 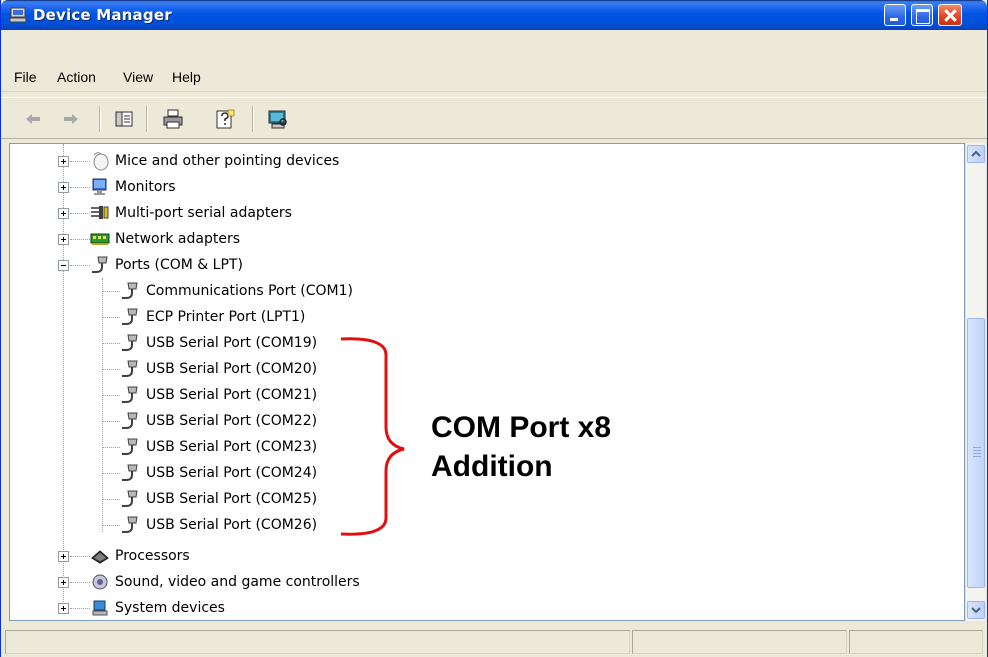 I want to click on tree-node-multiport-serial: Multi-port serial adapters, so click(x=310, y=213).